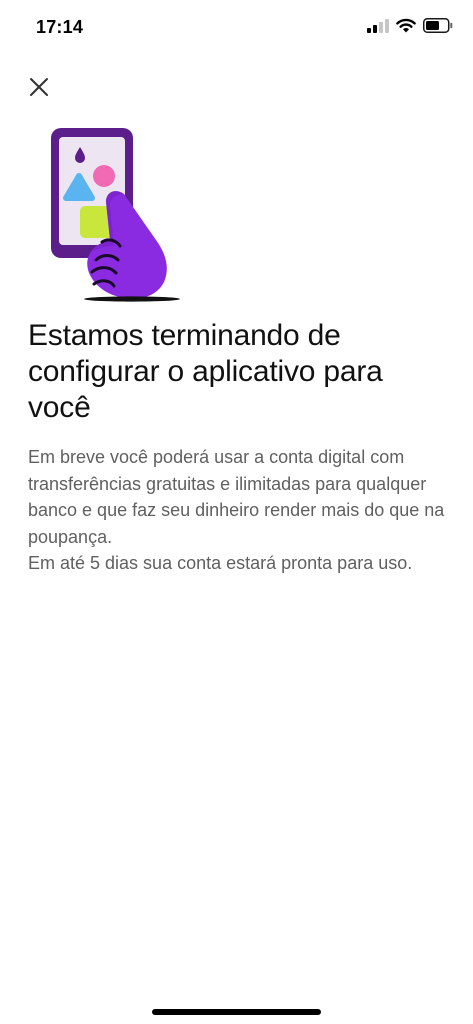 Image resolution: width=473 pixels, height=1024 pixels. What do you see at coordinates (378, 28) in the screenshot?
I see `cellular-signal-icon` at bounding box center [378, 28].